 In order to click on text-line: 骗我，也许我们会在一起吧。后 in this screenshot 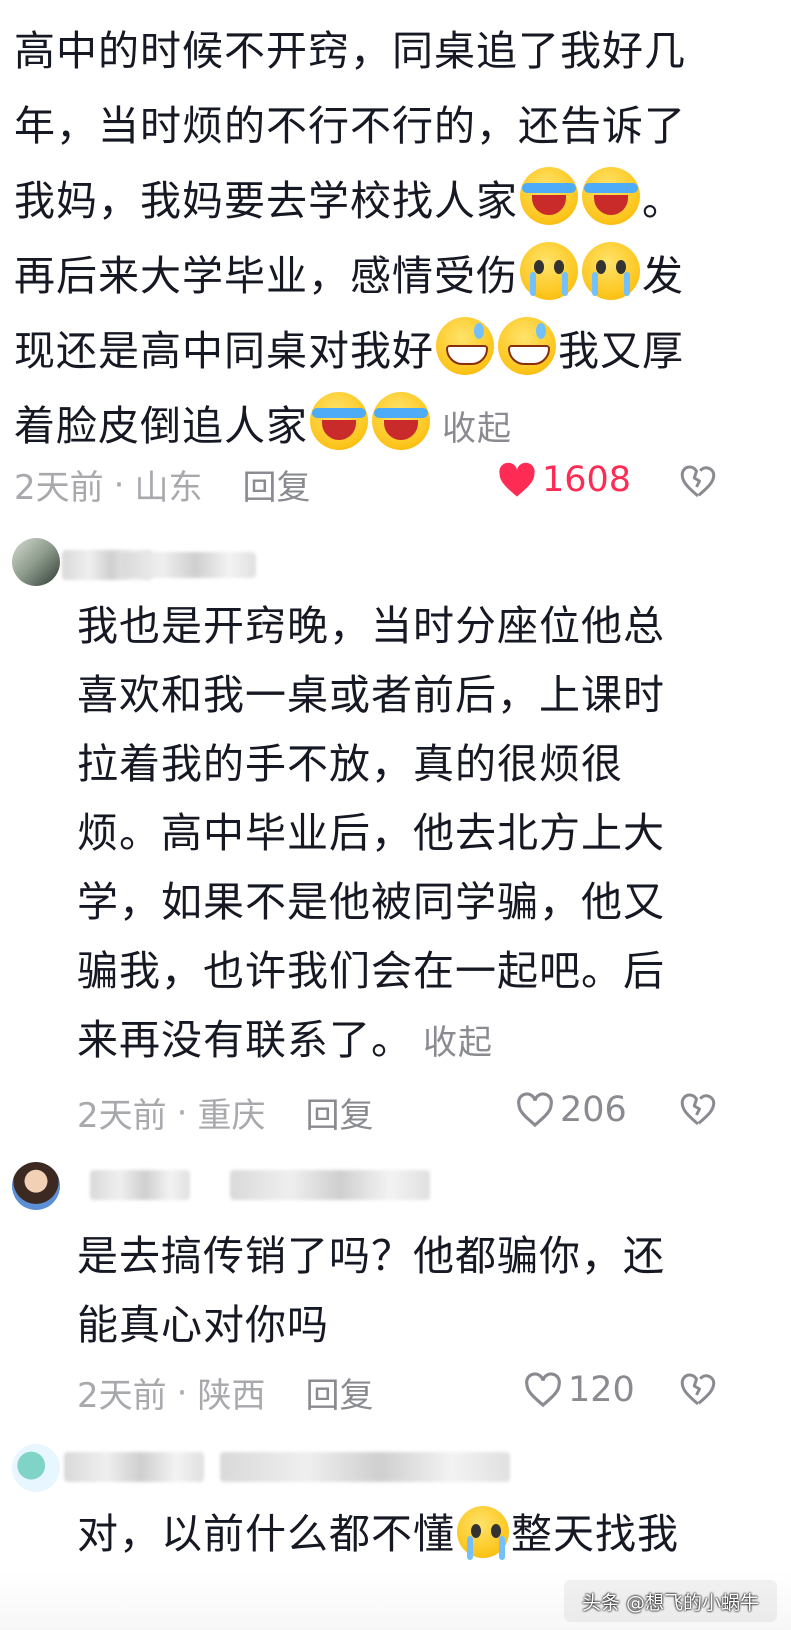, I will do `click(371, 971)`.